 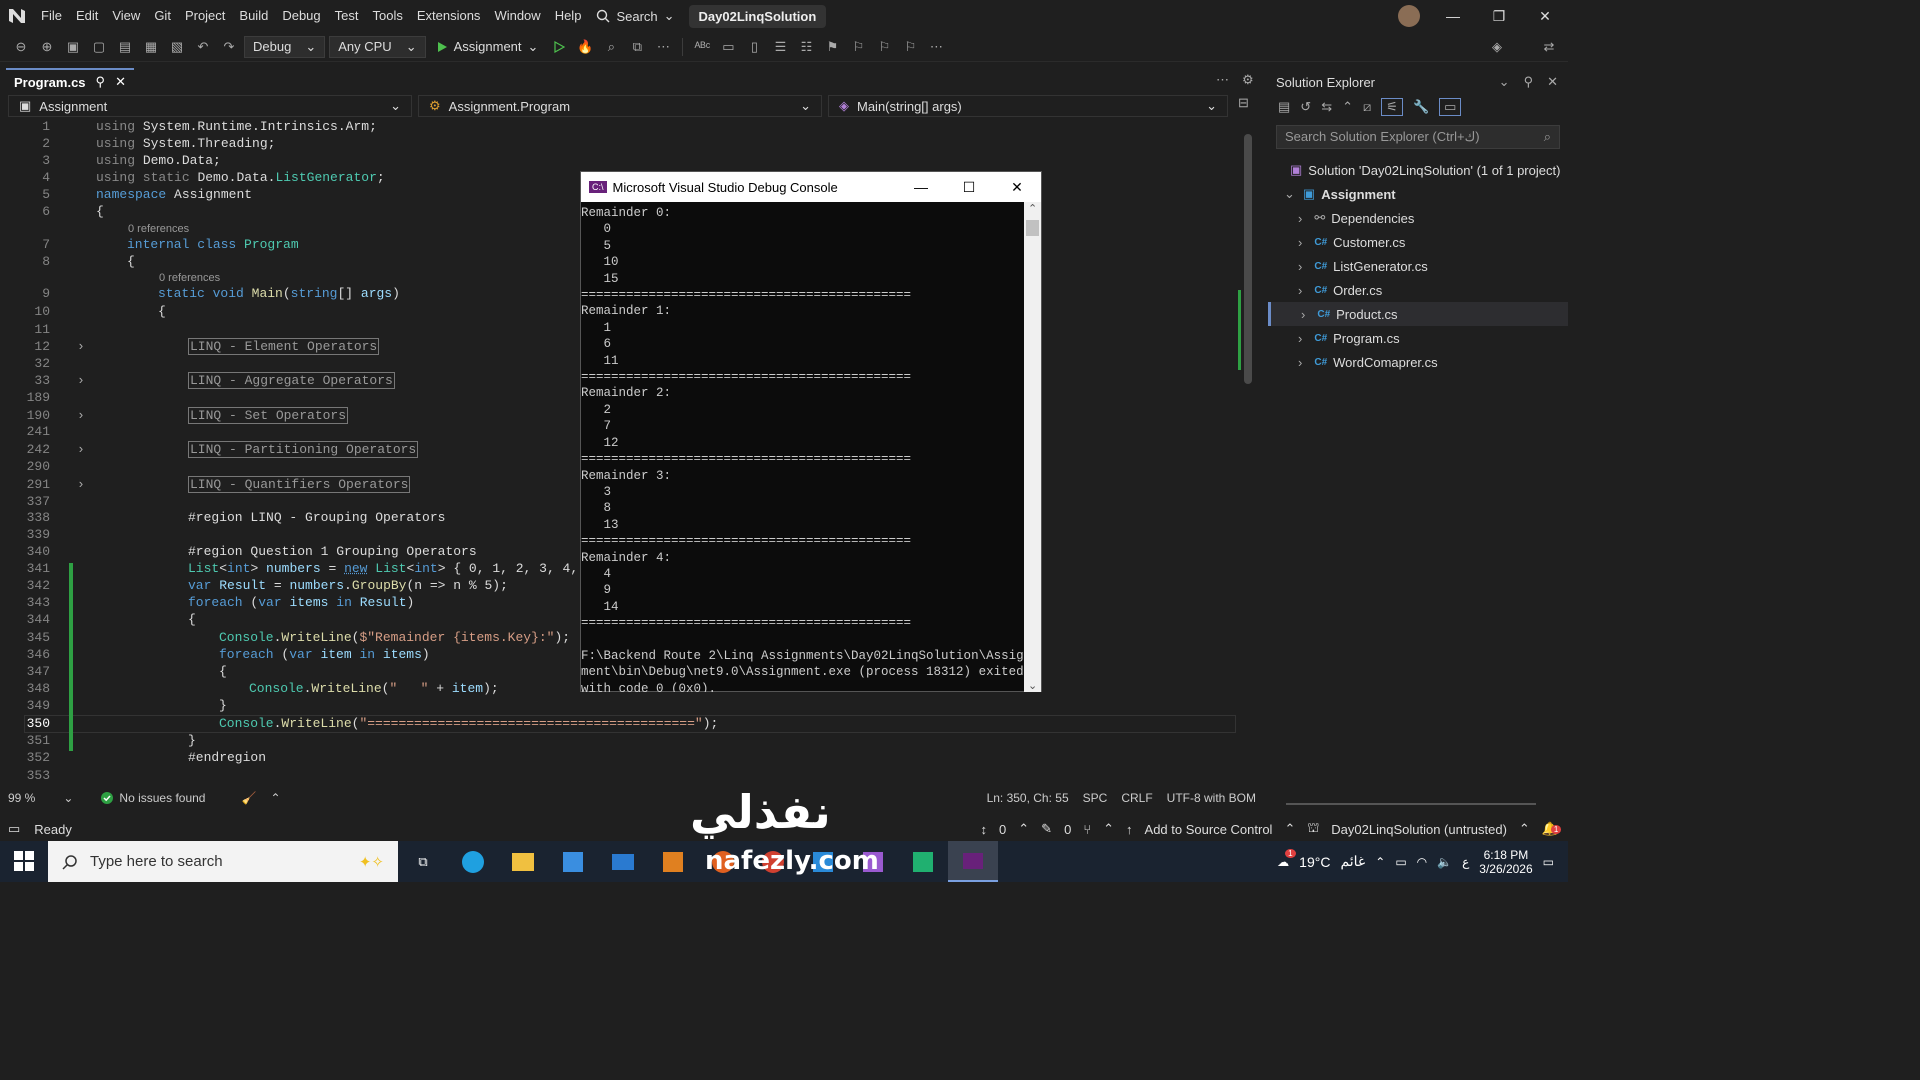 What do you see at coordinates (663, 47) in the screenshot?
I see `more-icon: ⋯` at bounding box center [663, 47].